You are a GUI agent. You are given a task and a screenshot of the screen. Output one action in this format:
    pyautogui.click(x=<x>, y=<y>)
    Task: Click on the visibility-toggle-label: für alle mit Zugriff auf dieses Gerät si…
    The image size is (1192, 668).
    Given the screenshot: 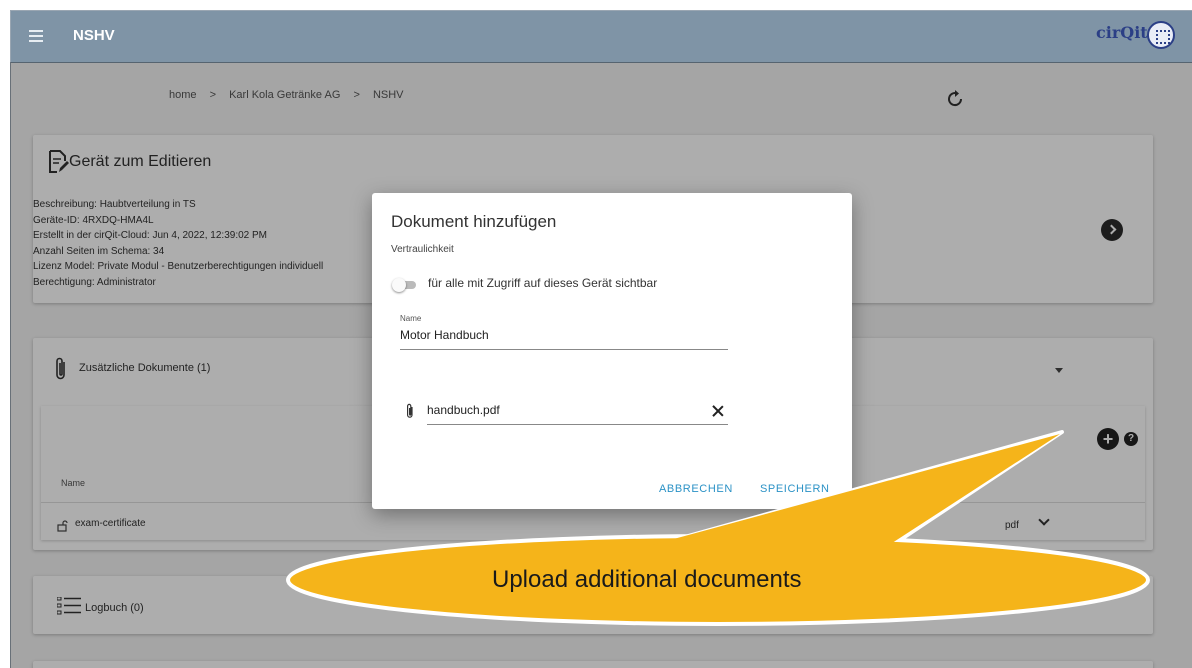 What is the action you would take?
    pyautogui.click(x=543, y=283)
    